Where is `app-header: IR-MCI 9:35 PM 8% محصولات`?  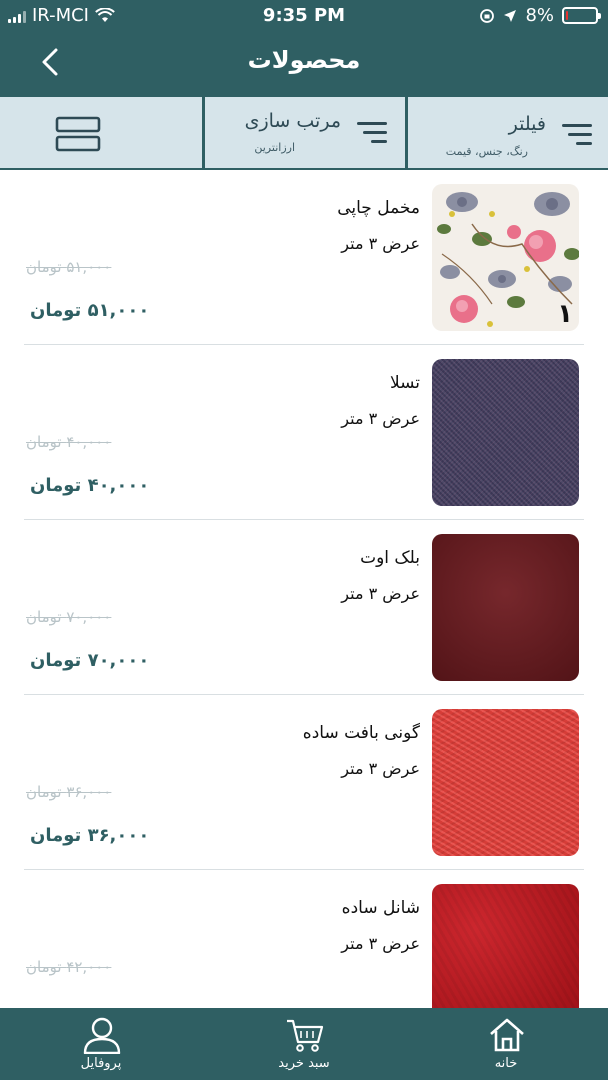 app-header: IR-MCI 9:35 PM 8% محصولات is located at coordinates (304, 47).